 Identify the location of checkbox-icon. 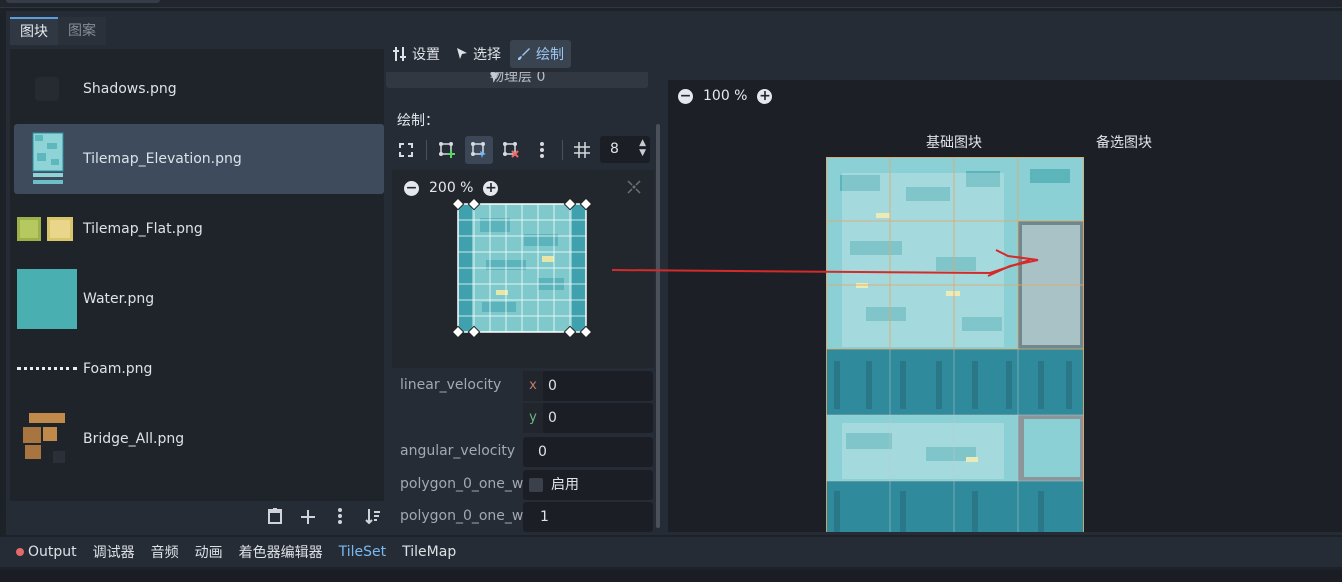
(536, 485).